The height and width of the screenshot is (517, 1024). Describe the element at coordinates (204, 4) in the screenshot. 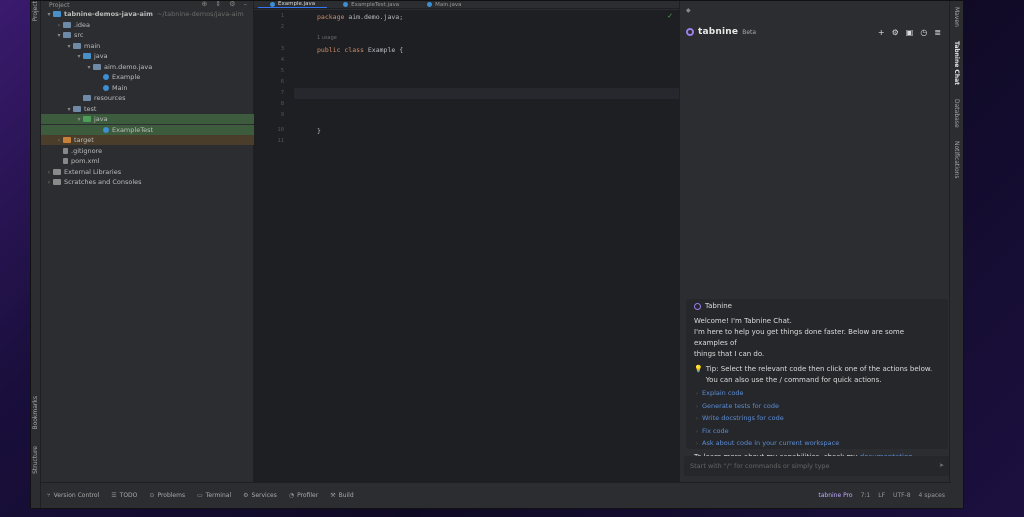

I see `target-icon: ⊕` at that location.